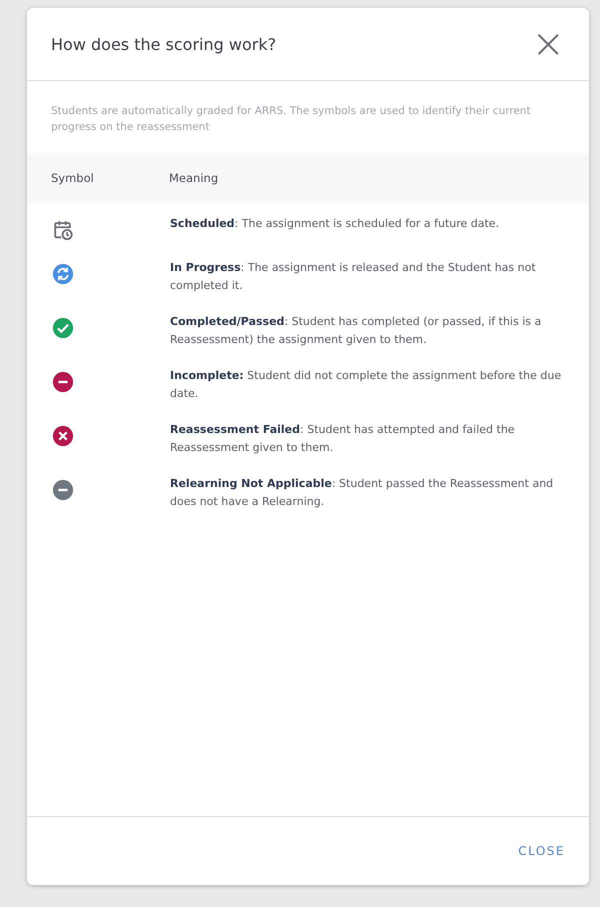 Image resolution: width=600 pixels, height=907 pixels. Describe the element at coordinates (366, 385) in the screenshot. I see `meaning-text: Incomplete: Student did not complete the assignment before the due date.` at that location.